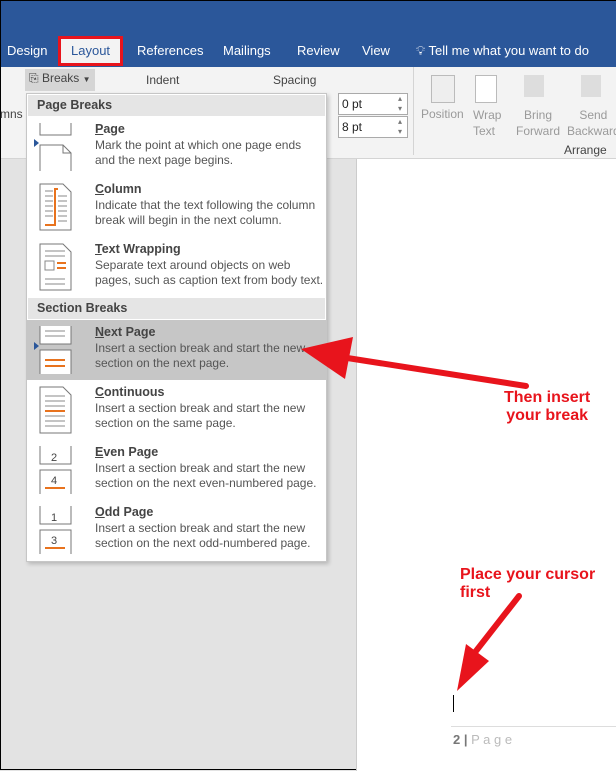  Describe the element at coordinates (489, 642) in the screenshot. I see `arrow-to-cursor` at that location.